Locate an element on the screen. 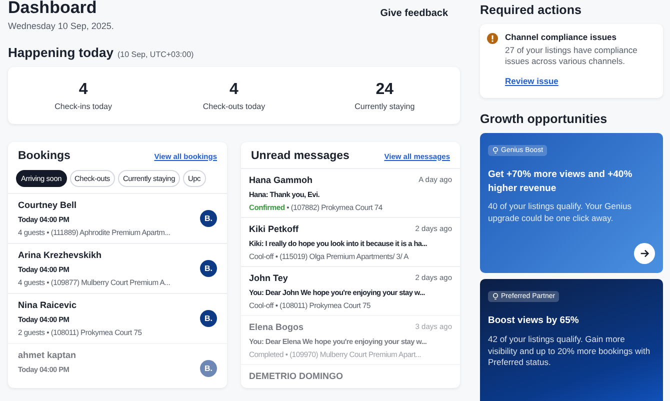 This screenshot has height=401, width=670. sender-name: John Tey is located at coordinates (268, 278).